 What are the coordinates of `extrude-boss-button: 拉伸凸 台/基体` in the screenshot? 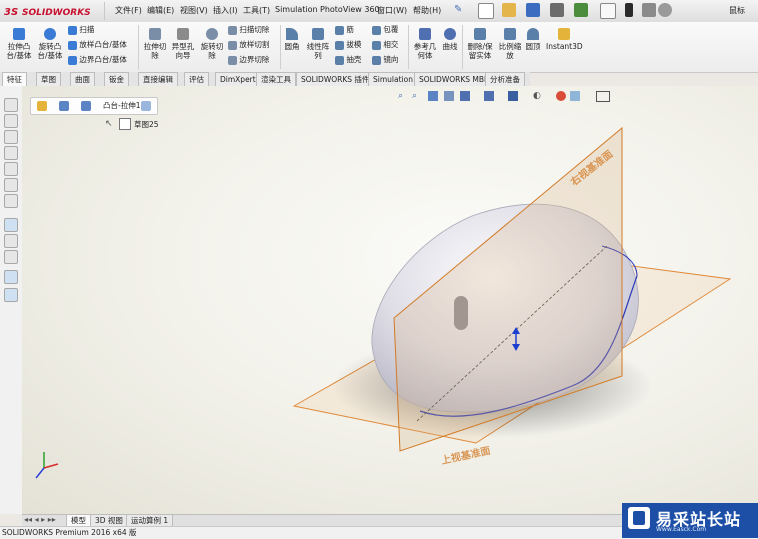 It's located at (19, 44).